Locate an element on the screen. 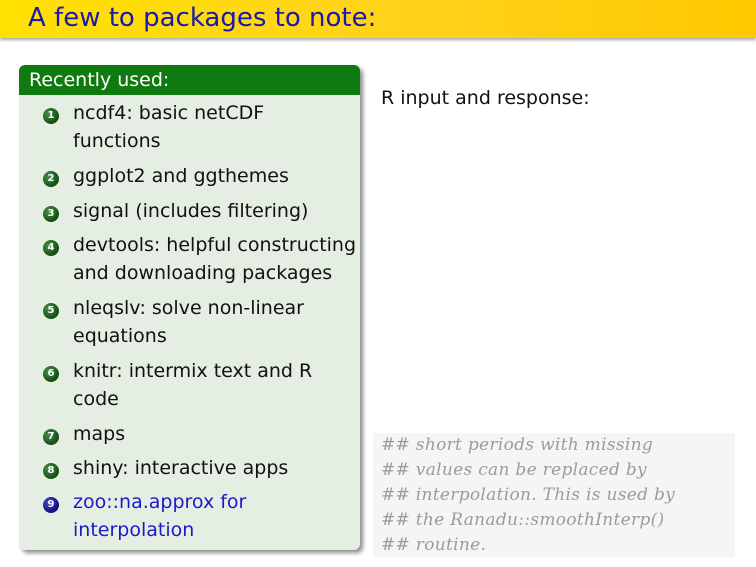 Image resolution: width=756 pixels, height=567 pixels. item-number-badge: 1 is located at coordinates (51, 116).